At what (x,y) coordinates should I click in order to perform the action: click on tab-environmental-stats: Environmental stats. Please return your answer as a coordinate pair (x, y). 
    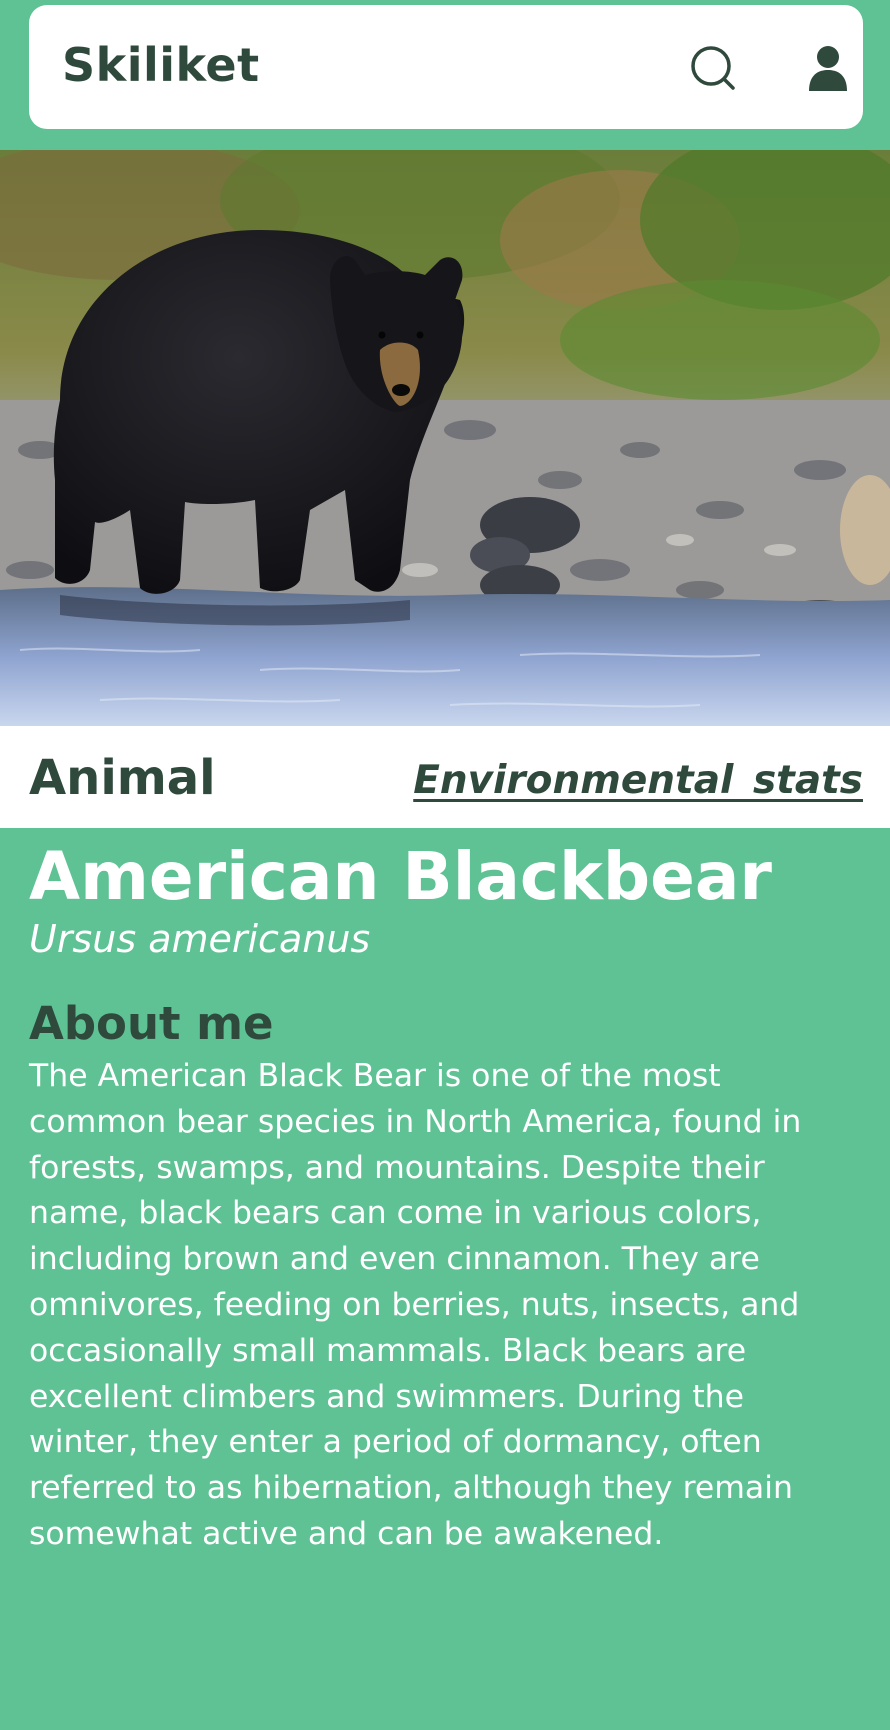
    Looking at the image, I should click on (638, 781).